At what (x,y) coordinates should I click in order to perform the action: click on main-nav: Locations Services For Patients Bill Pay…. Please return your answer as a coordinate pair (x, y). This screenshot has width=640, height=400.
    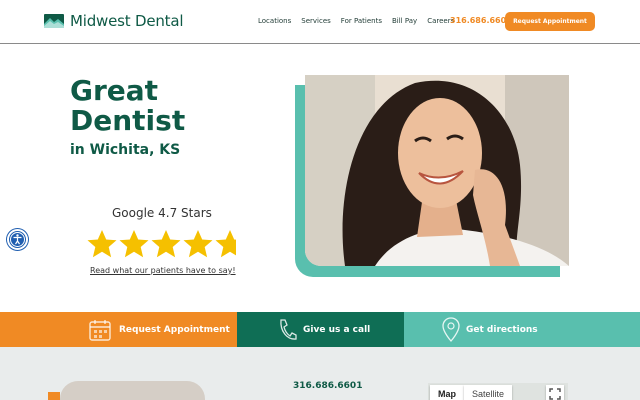
    Looking at the image, I should click on (361, 21).